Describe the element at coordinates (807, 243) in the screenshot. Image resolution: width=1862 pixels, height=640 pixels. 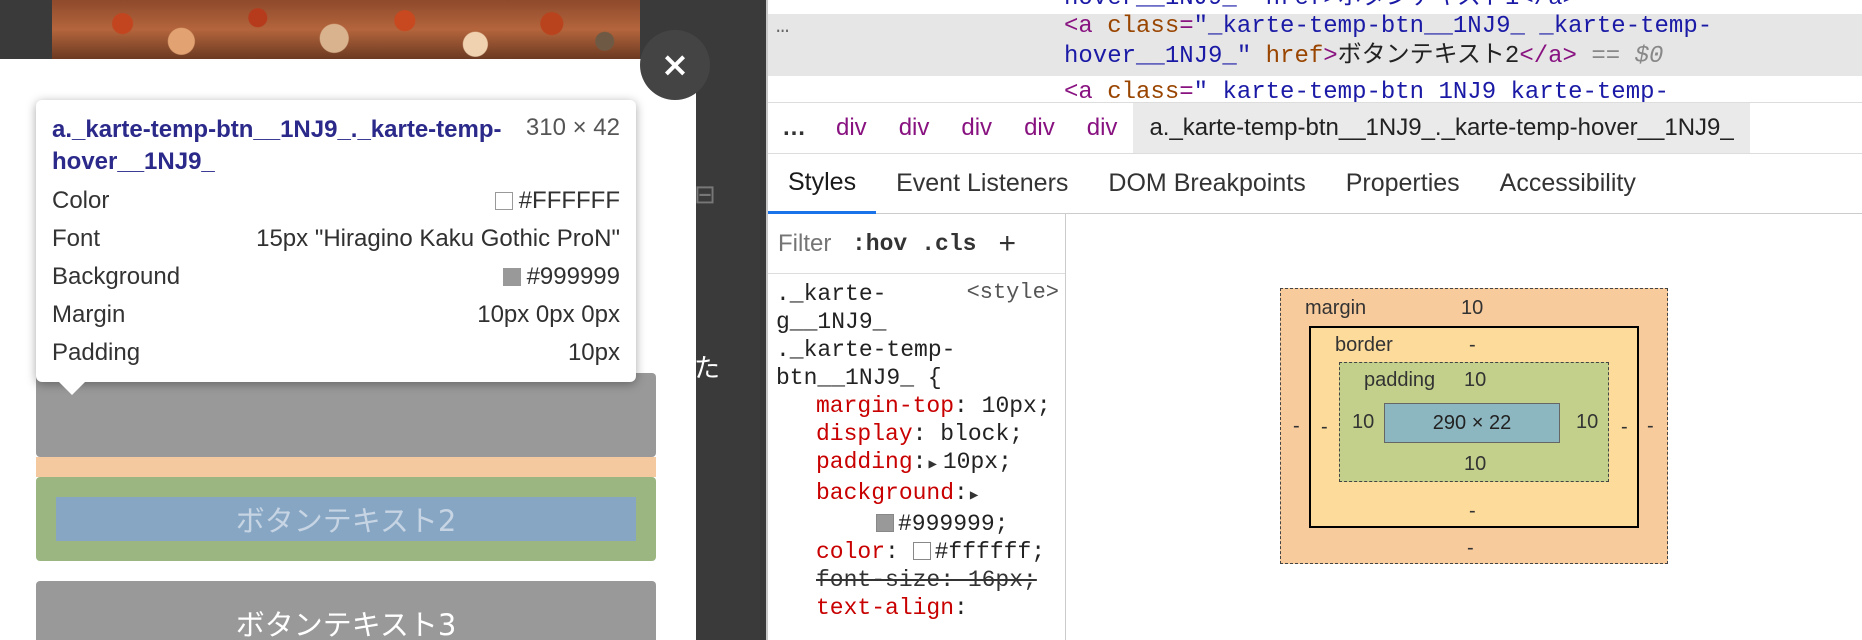
I see `filter-input` at that location.